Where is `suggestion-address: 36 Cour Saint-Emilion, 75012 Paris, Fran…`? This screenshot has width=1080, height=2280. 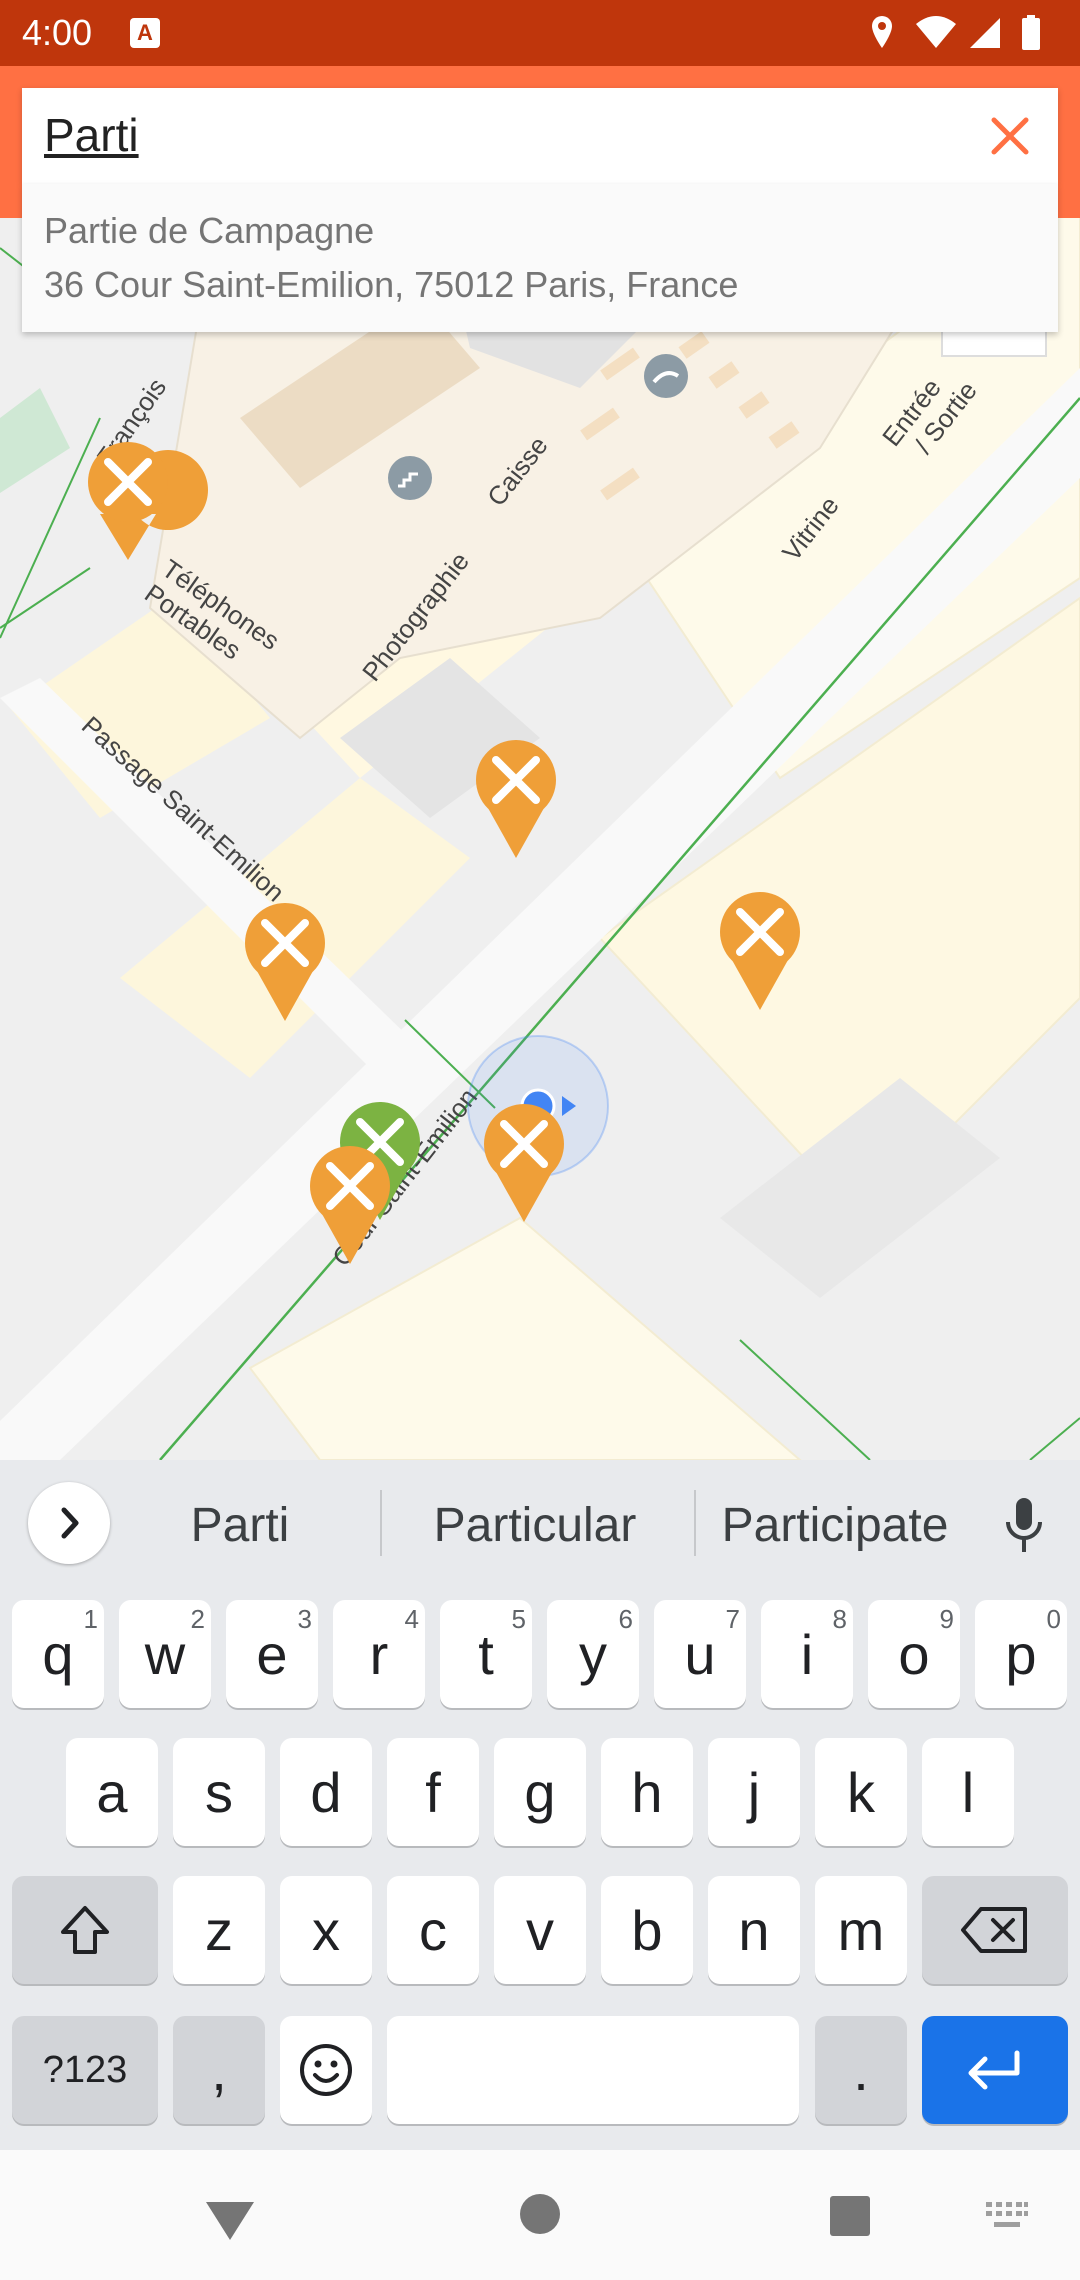
suggestion-address: 36 Cour Saint-Emilion, 75012 Paris, Fran… is located at coordinates (391, 284).